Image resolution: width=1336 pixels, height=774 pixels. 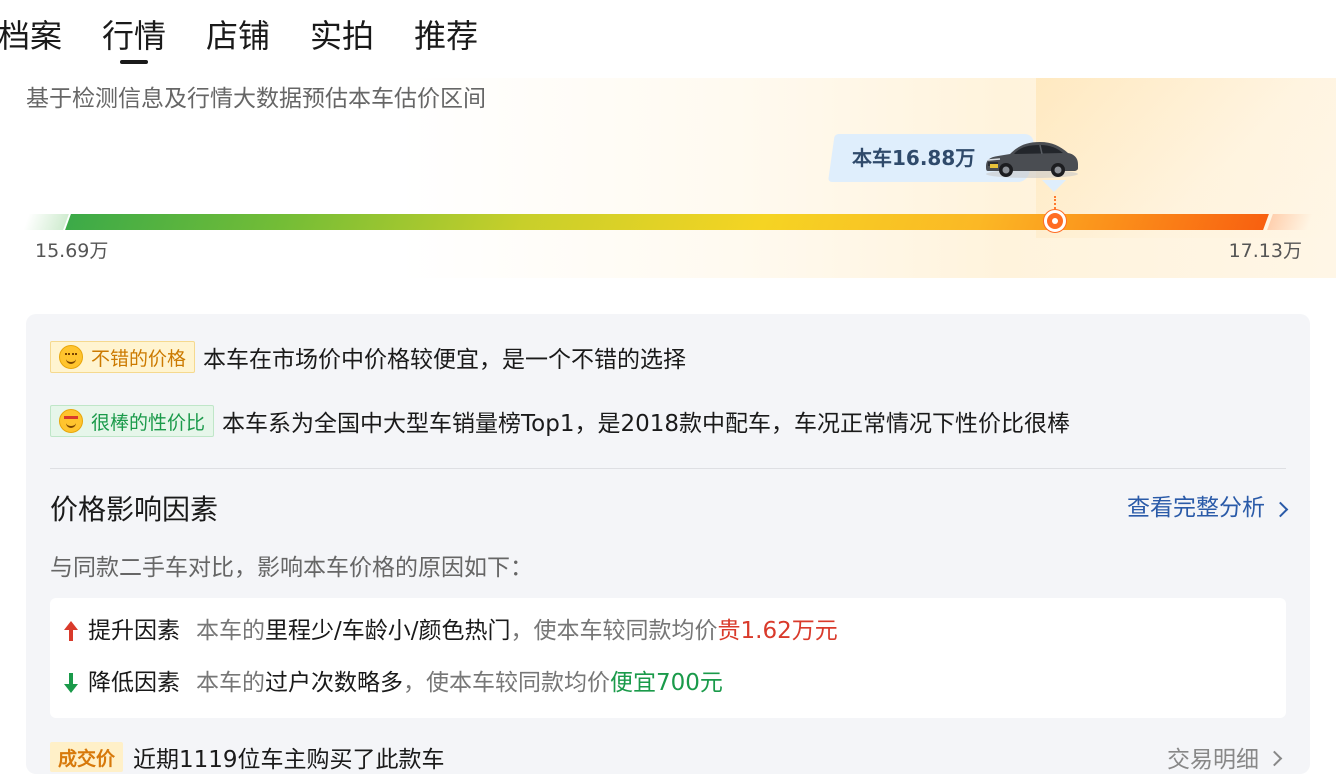 I want to click on lower-factor-value: 便宜700元, so click(x=666, y=683).